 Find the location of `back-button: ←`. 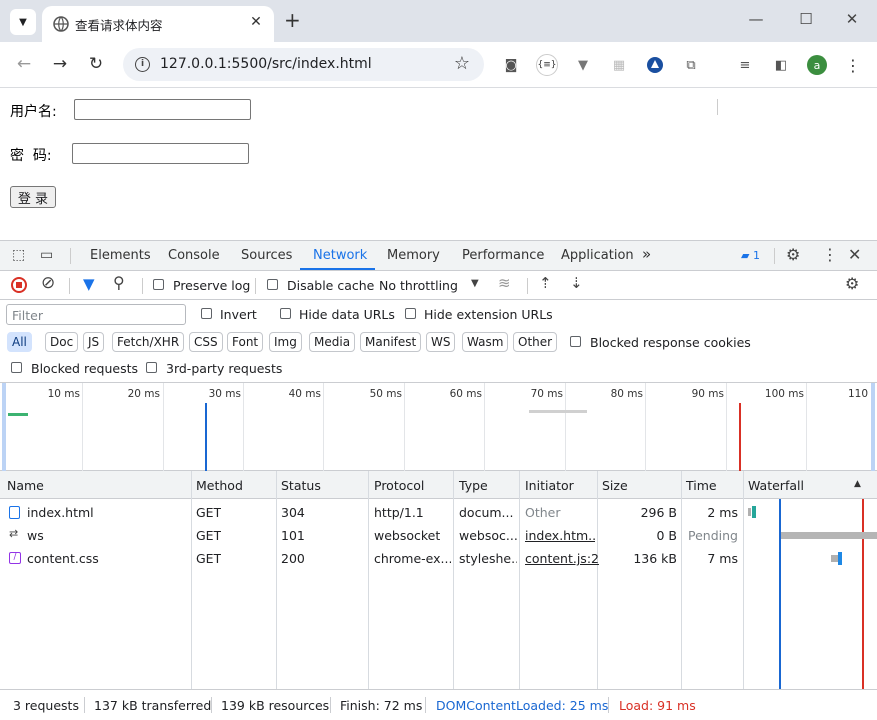

back-button: ← is located at coordinates (24, 64).